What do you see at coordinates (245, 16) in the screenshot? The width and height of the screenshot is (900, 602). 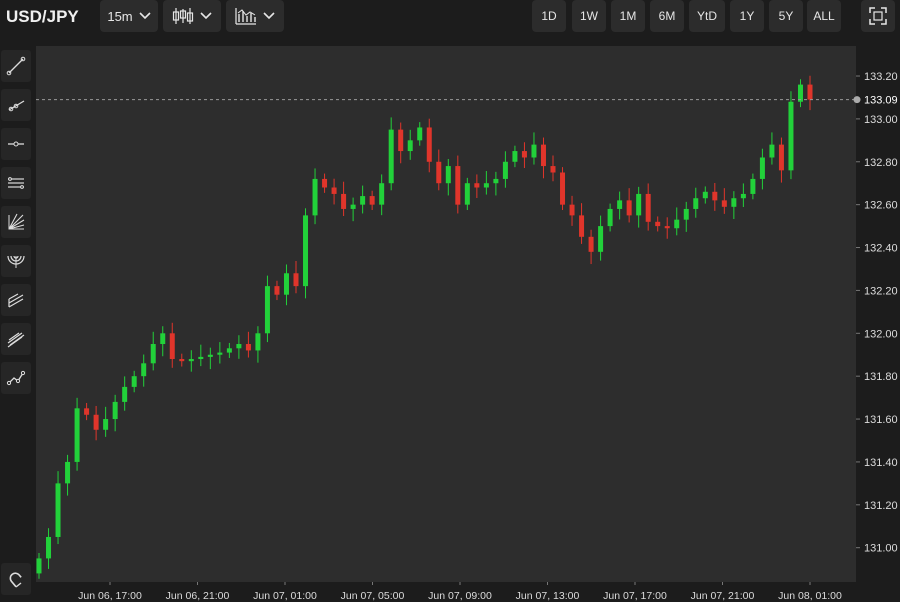 I see `indicators-icon` at bounding box center [245, 16].